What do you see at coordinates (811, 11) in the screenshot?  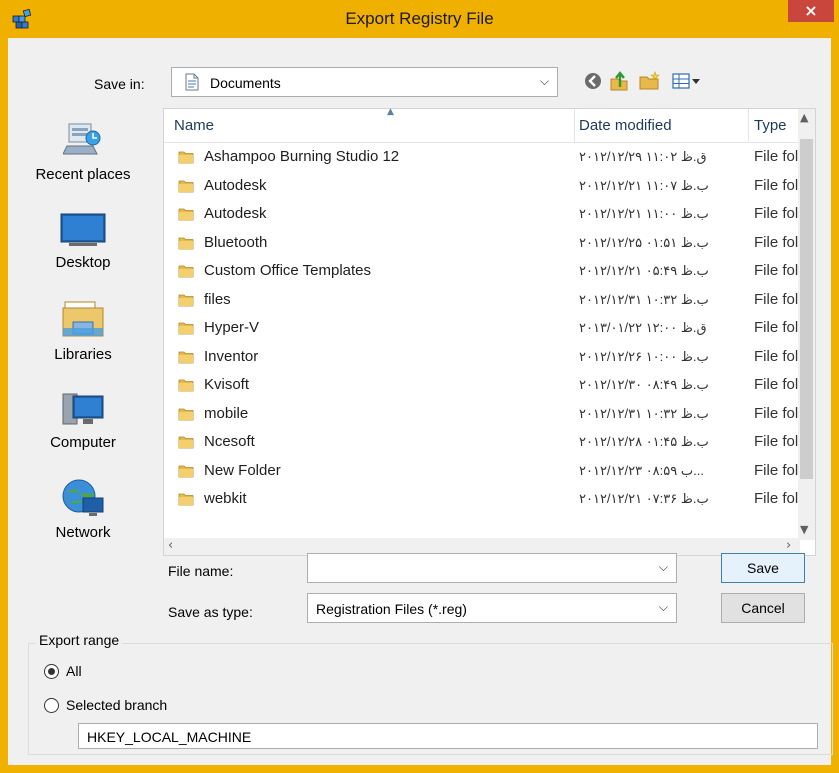 I see `close-button: ×` at bounding box center [811, 11].